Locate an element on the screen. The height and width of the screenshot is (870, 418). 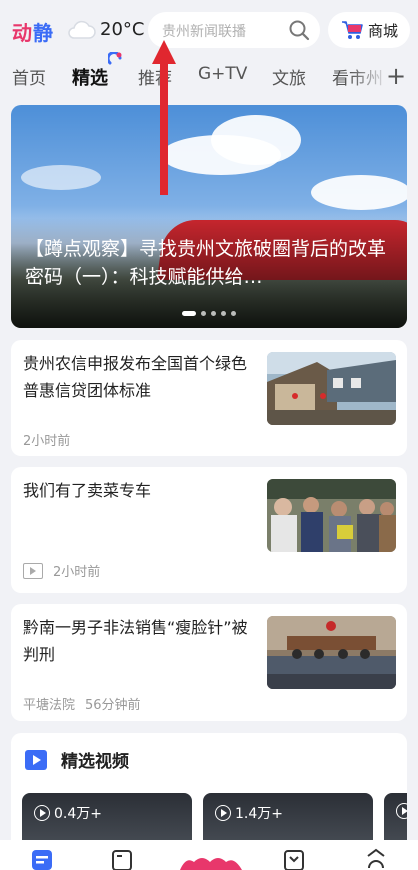
cloud-icon is located at coordinates (82, 29).